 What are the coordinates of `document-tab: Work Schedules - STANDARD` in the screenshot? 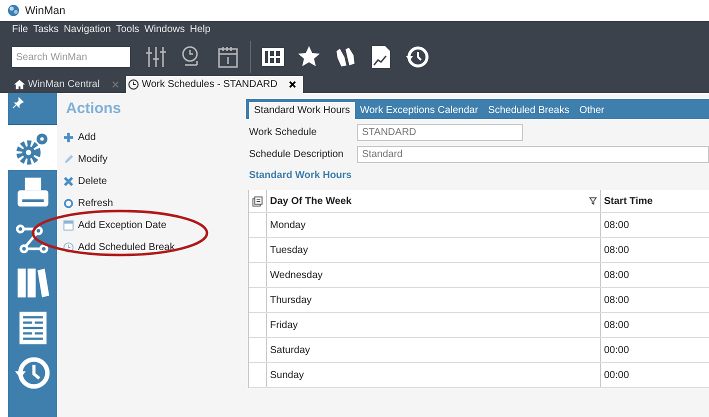 It's located at (215, 84).